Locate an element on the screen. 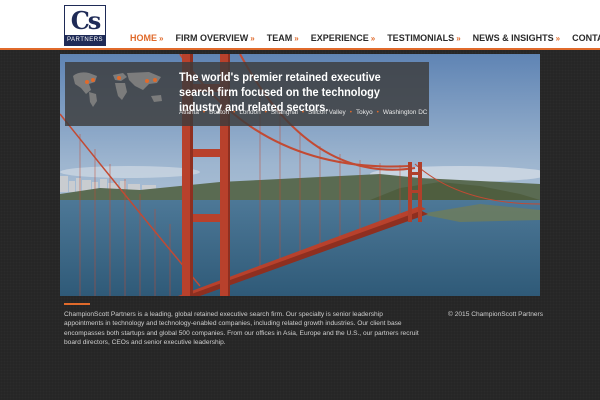  nav-item-news-insights: NEWS & INSIGHTS» is located at coordinates (516, 38).